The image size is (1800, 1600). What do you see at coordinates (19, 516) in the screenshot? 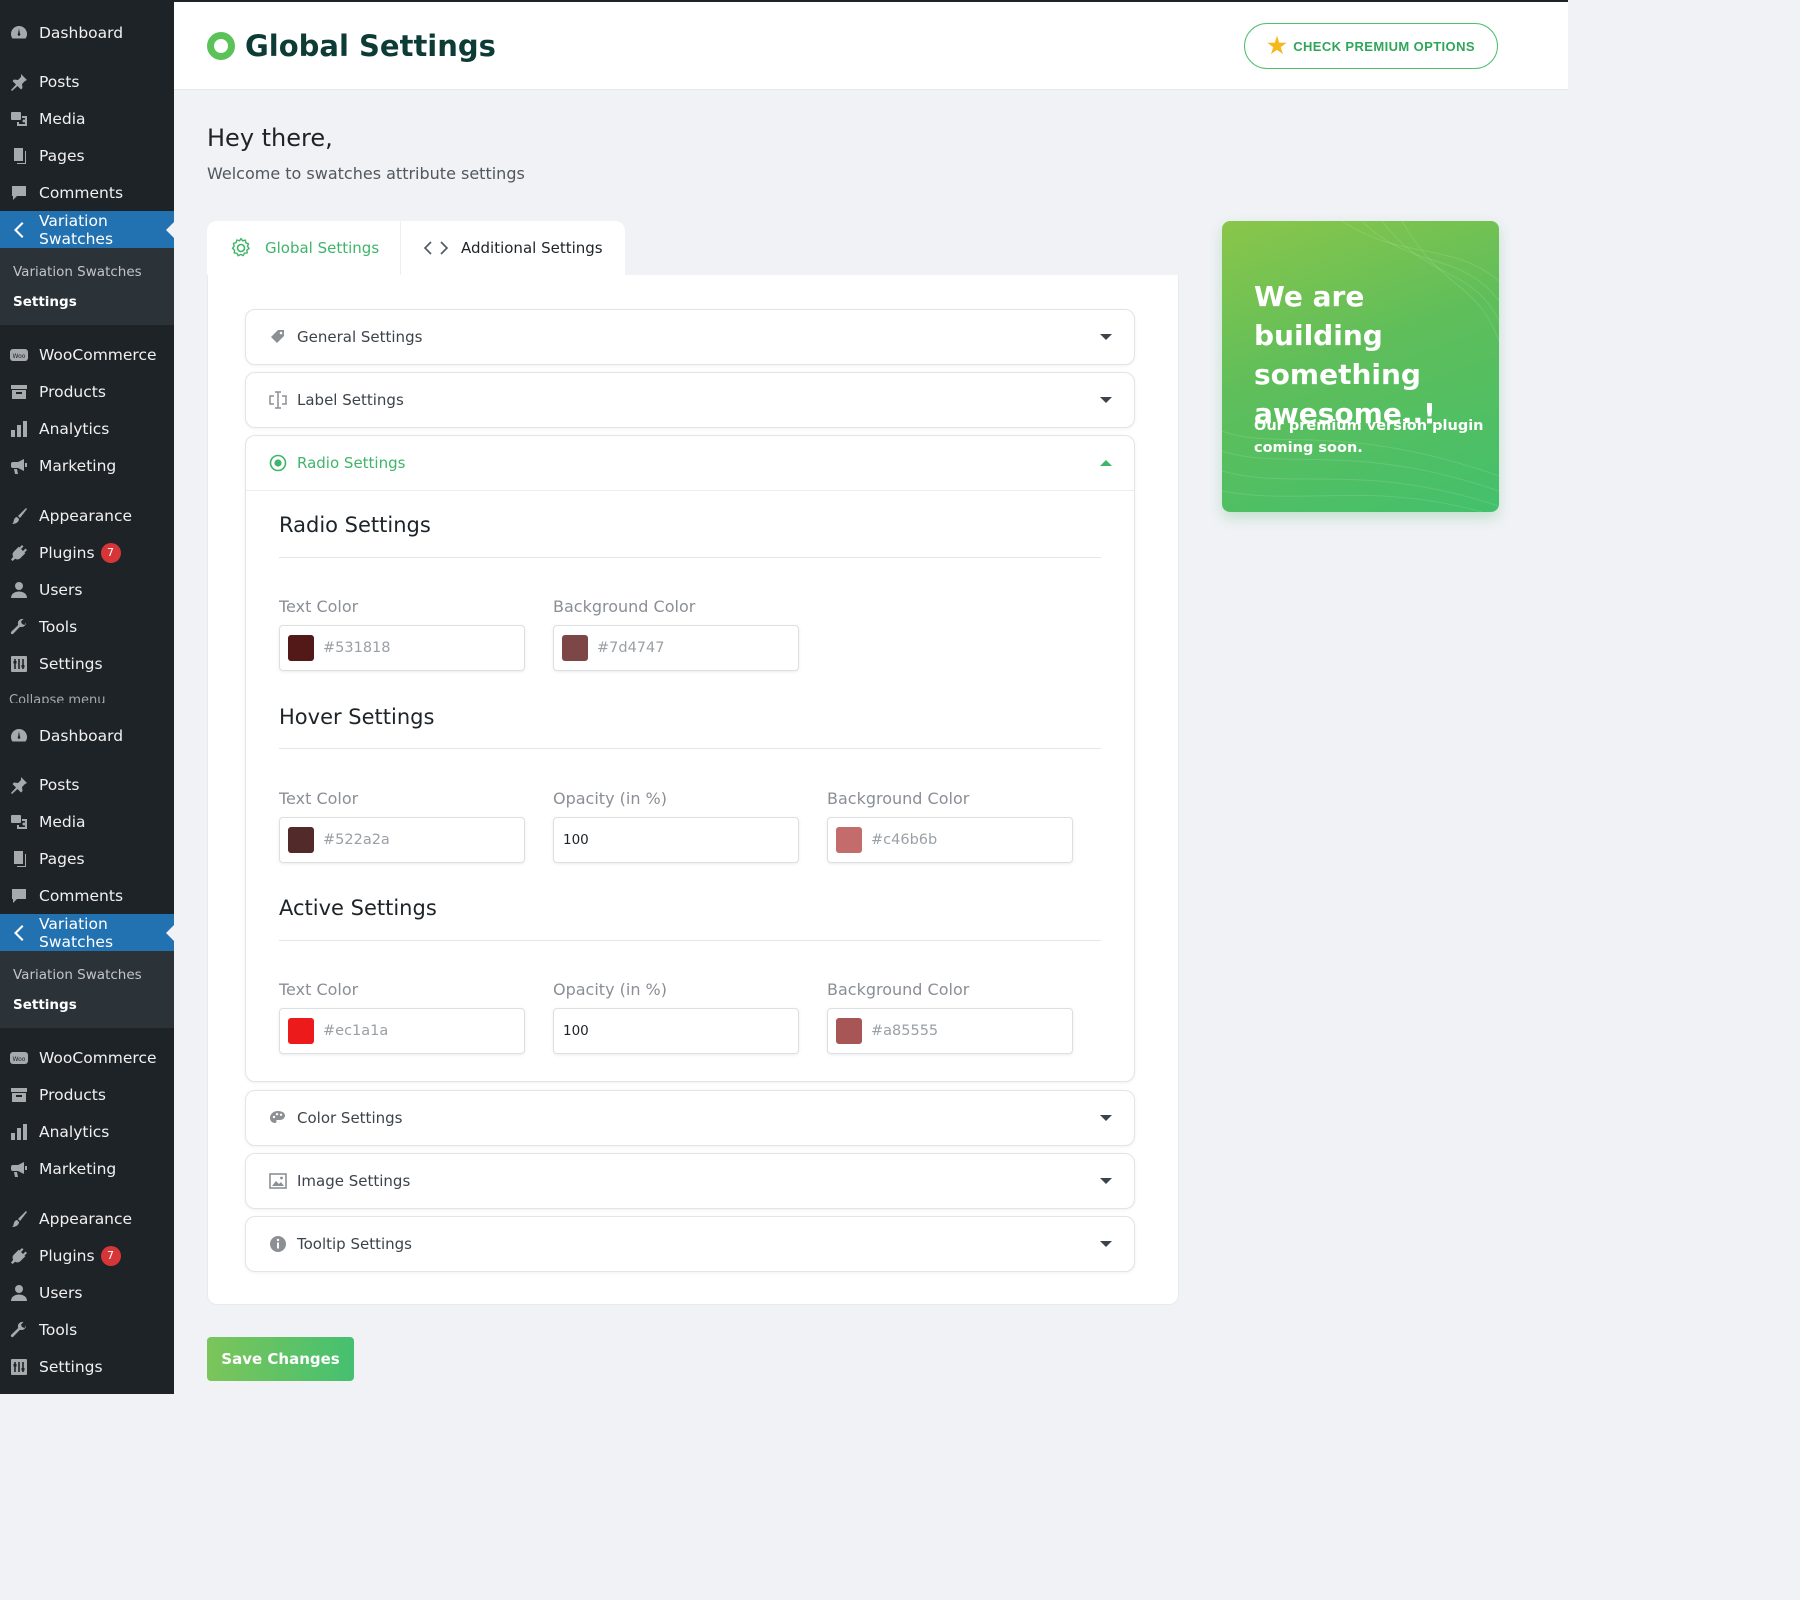
I see `brush-icon` at bounding box center [19, 516].